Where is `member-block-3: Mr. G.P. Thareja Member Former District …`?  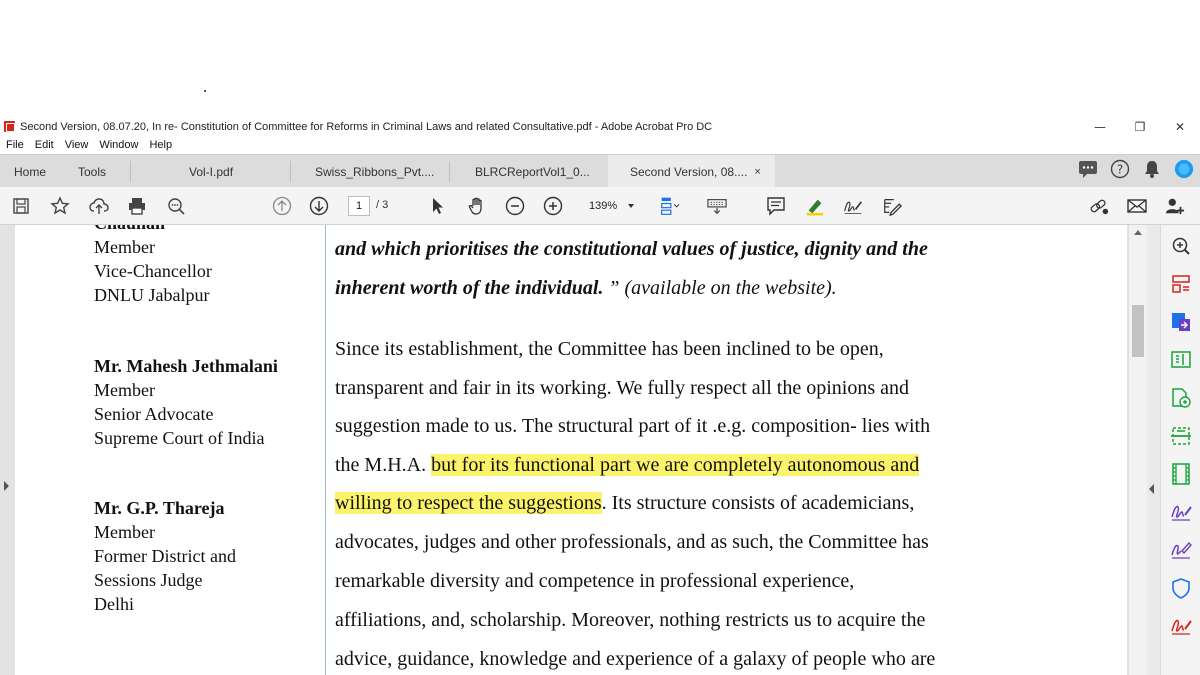 member-block-3: Mr. G.P. Thareja Member Former District … is located at coordinates (165, 556).